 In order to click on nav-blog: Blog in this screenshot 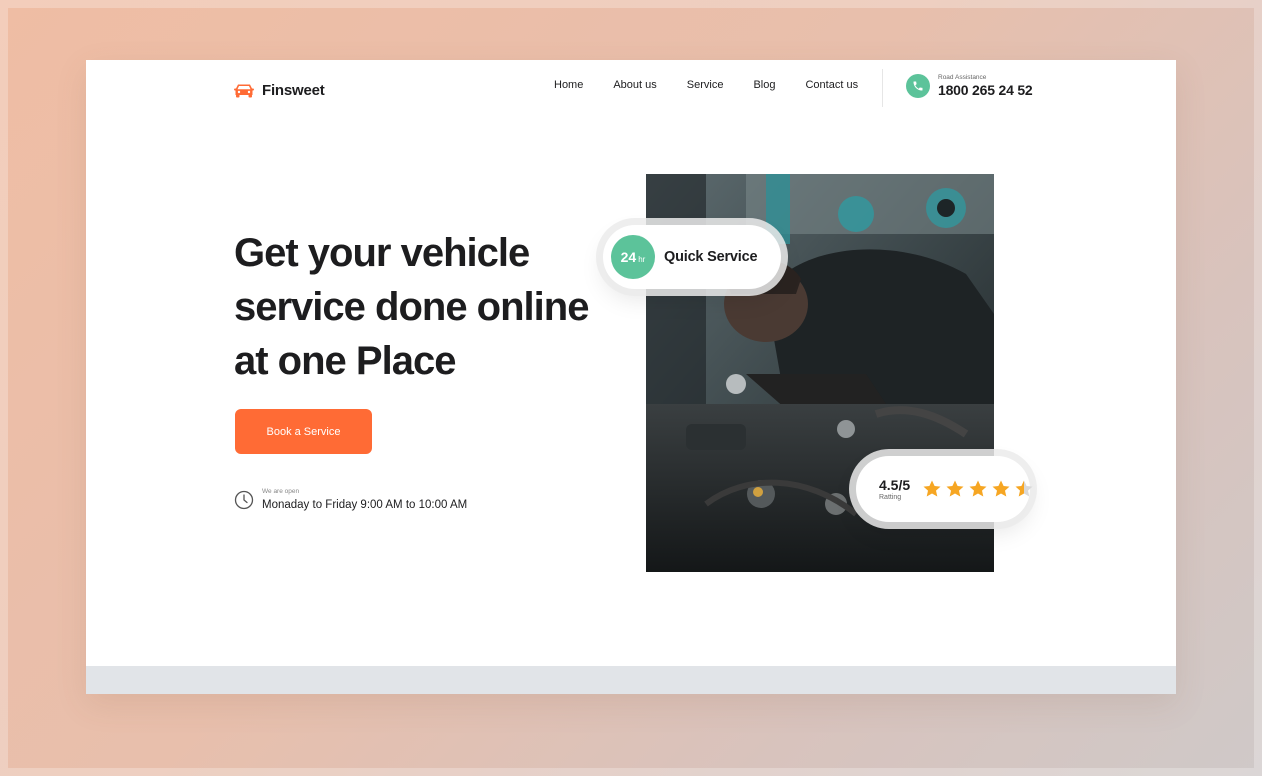, I will do `click(764, 85)`.